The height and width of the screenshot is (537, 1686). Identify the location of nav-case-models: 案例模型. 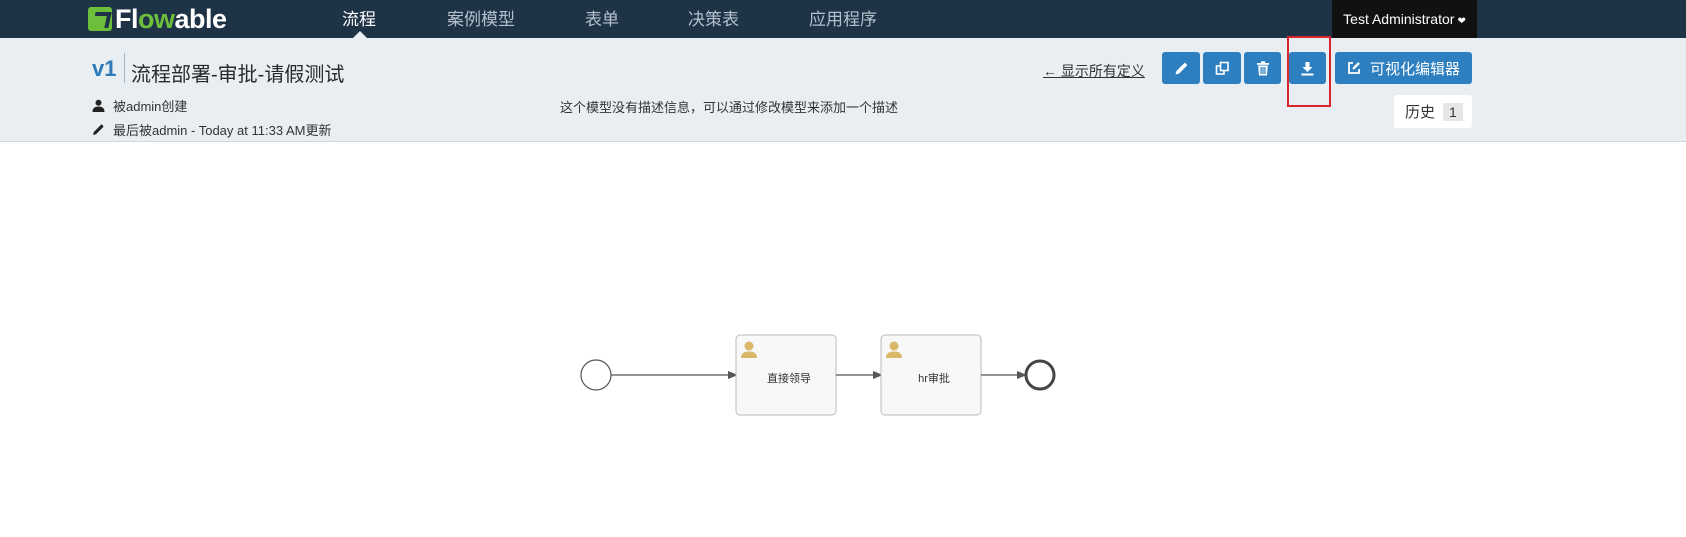
(481, 19).